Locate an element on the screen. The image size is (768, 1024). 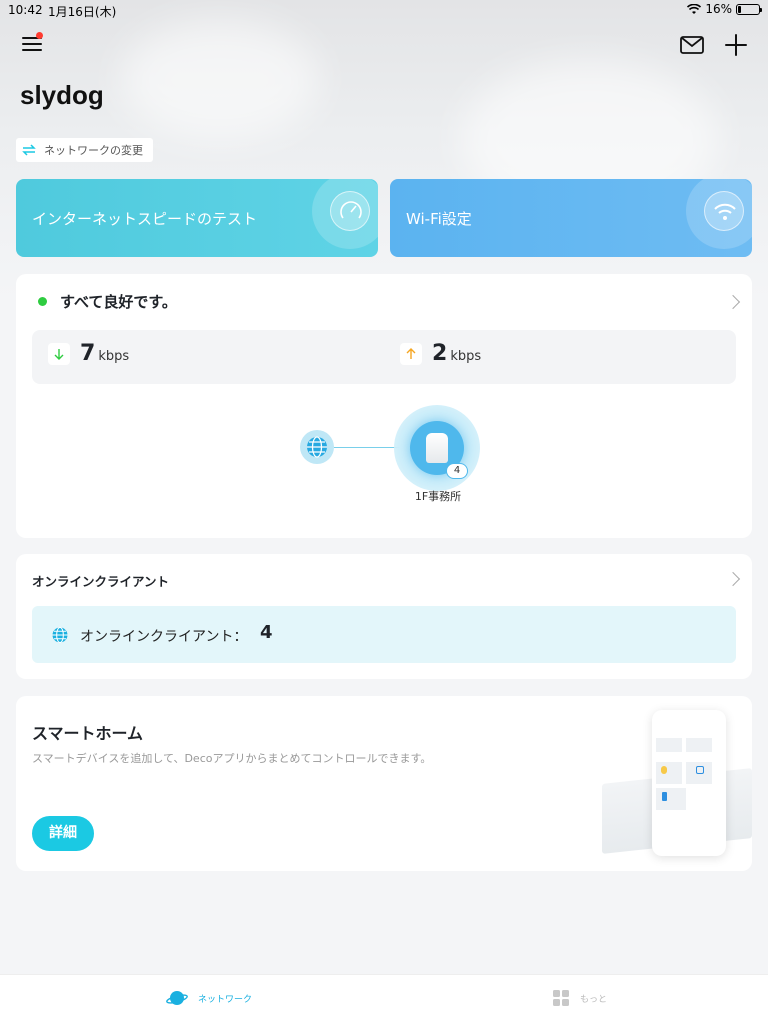
tab-network: ネットワーク is located at coordinates (209, 998).